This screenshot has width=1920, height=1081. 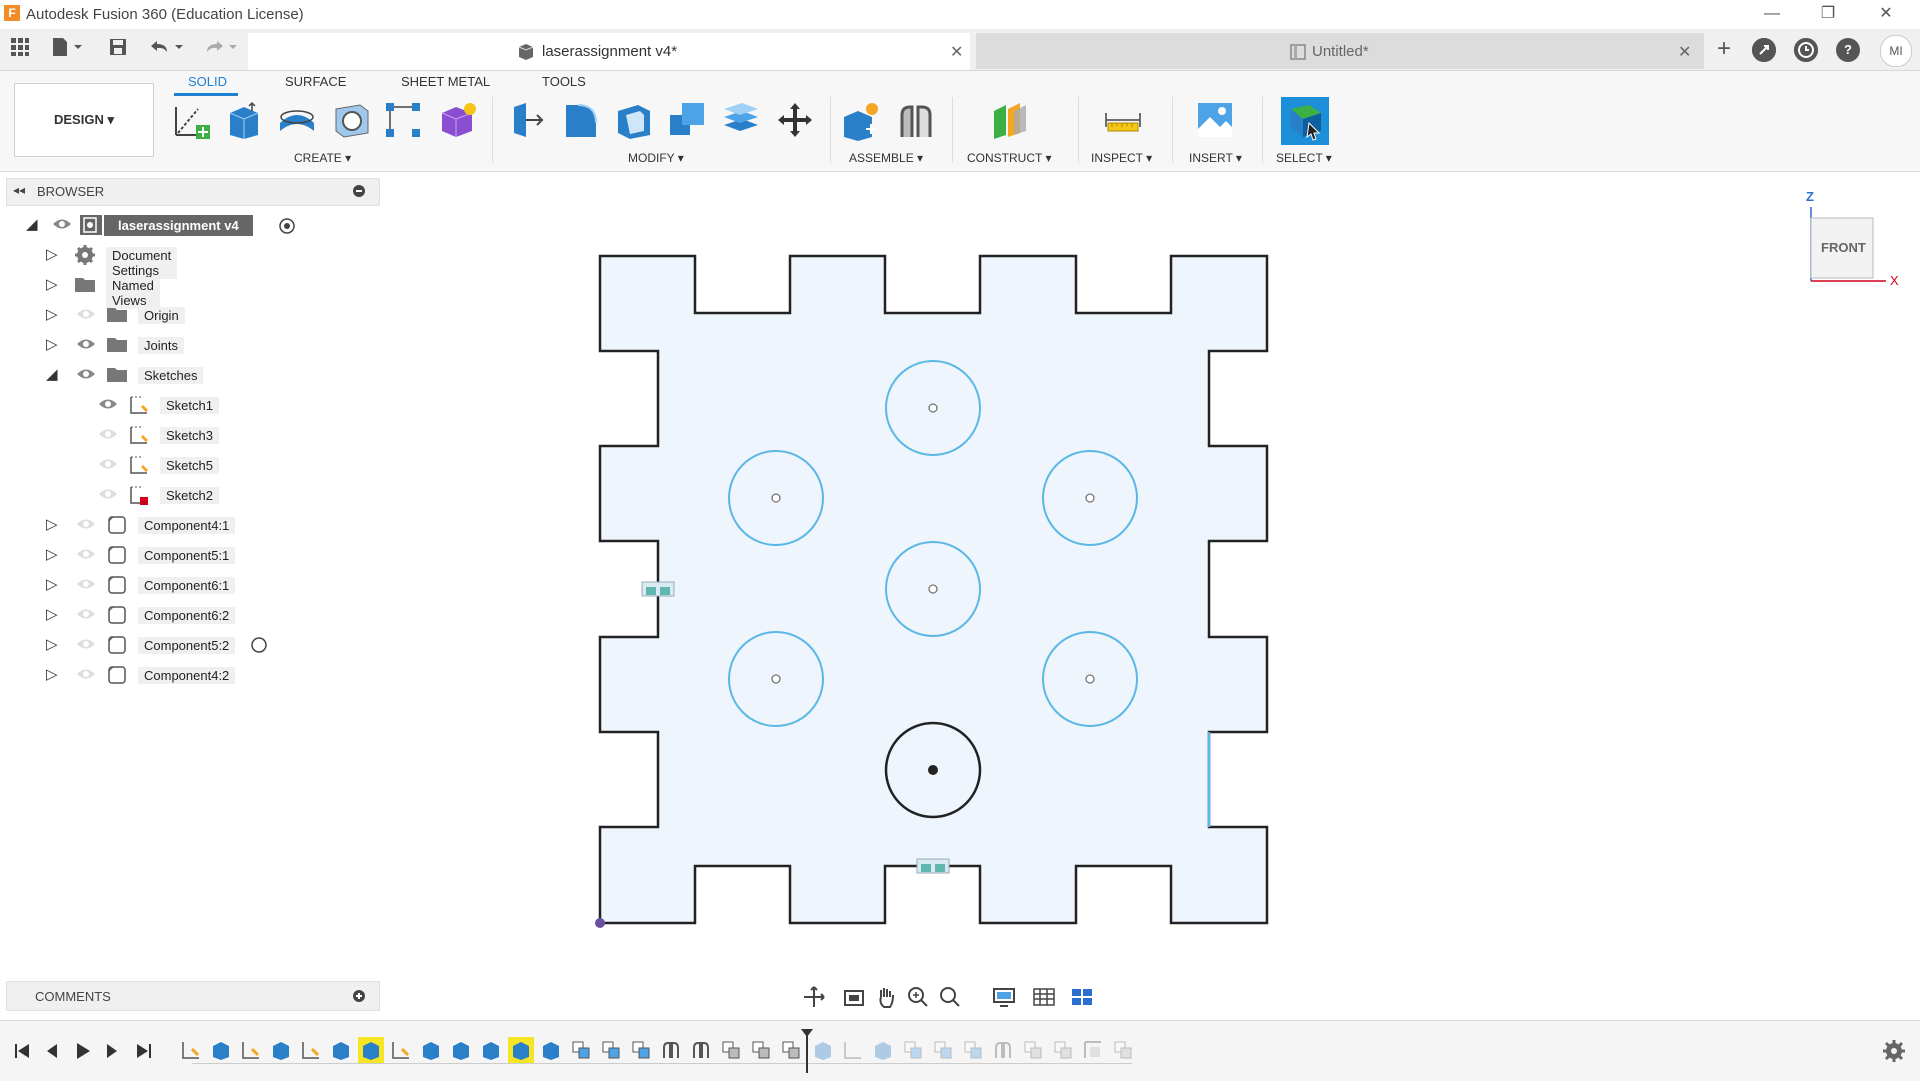 I want to click on workspace-switcher-button: DESIGN ▾, so click(x=84, y=120).